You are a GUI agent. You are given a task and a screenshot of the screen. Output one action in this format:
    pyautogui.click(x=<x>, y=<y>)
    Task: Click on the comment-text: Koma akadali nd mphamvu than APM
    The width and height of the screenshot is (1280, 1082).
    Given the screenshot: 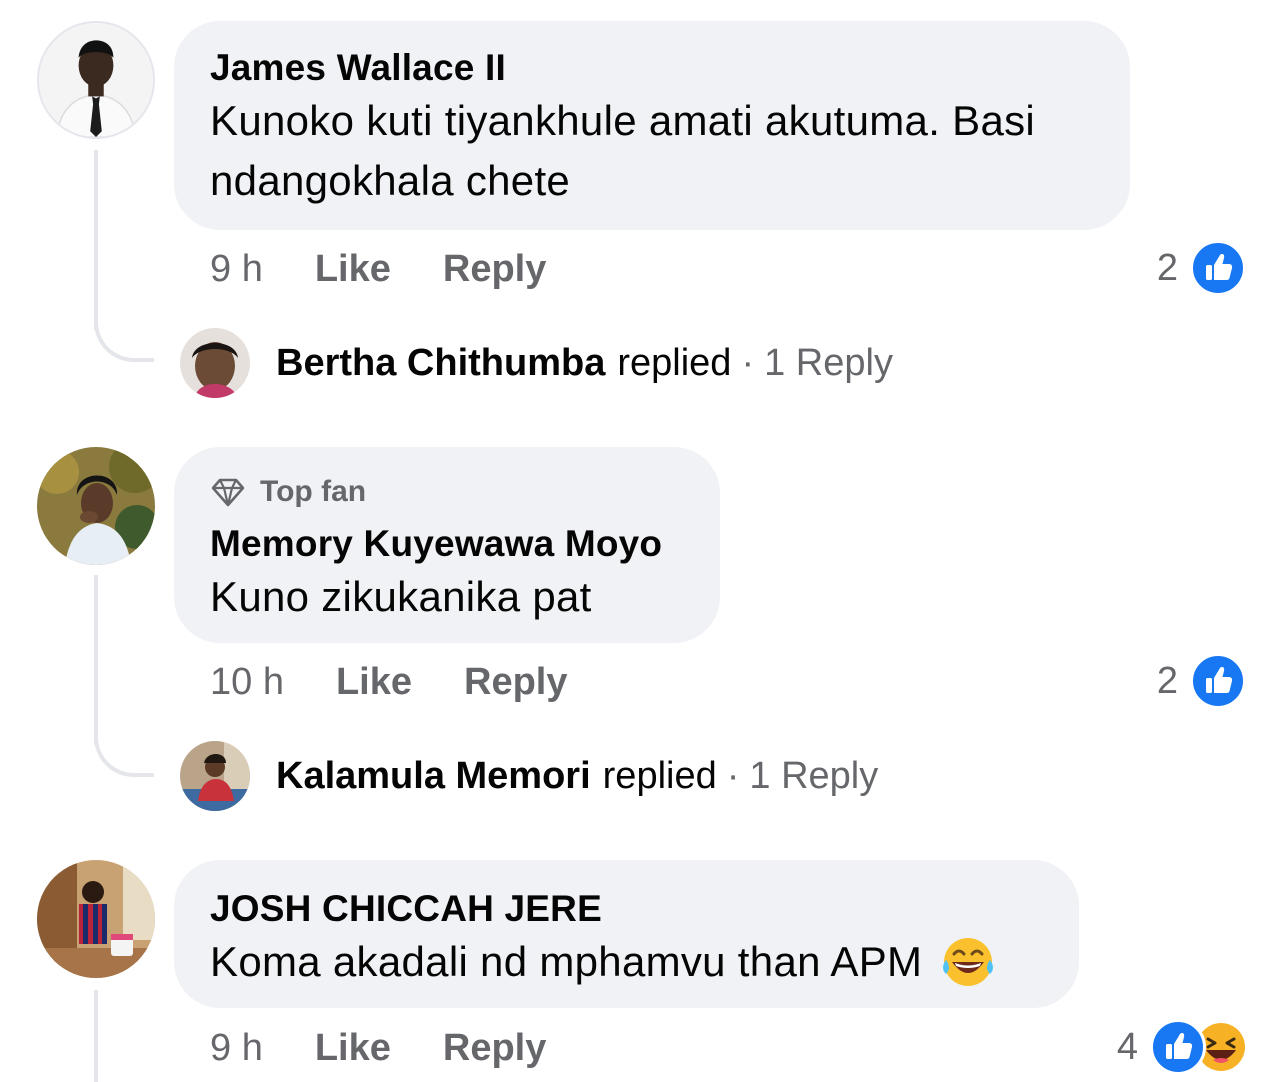 What is the action you would take?
    pyautogui.click(x=626, y=962)
    